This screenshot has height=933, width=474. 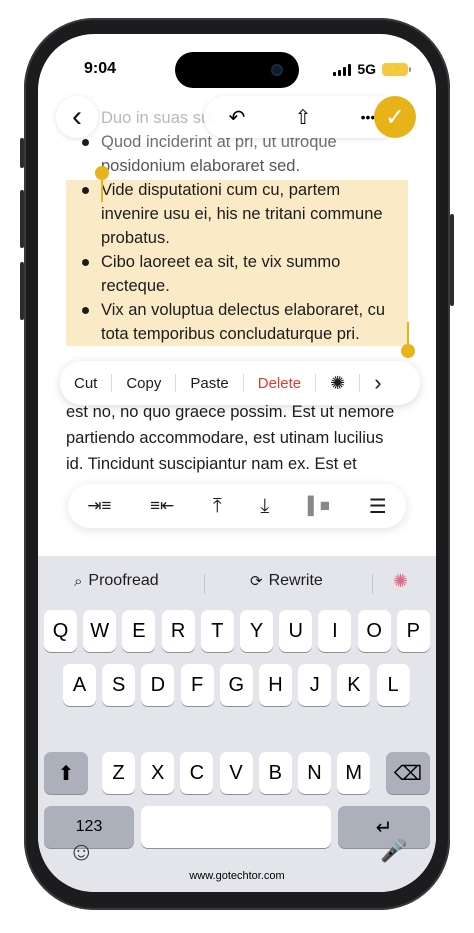 I want to click on outdent-icon: ≡⇤, so click(x=162, y=506).